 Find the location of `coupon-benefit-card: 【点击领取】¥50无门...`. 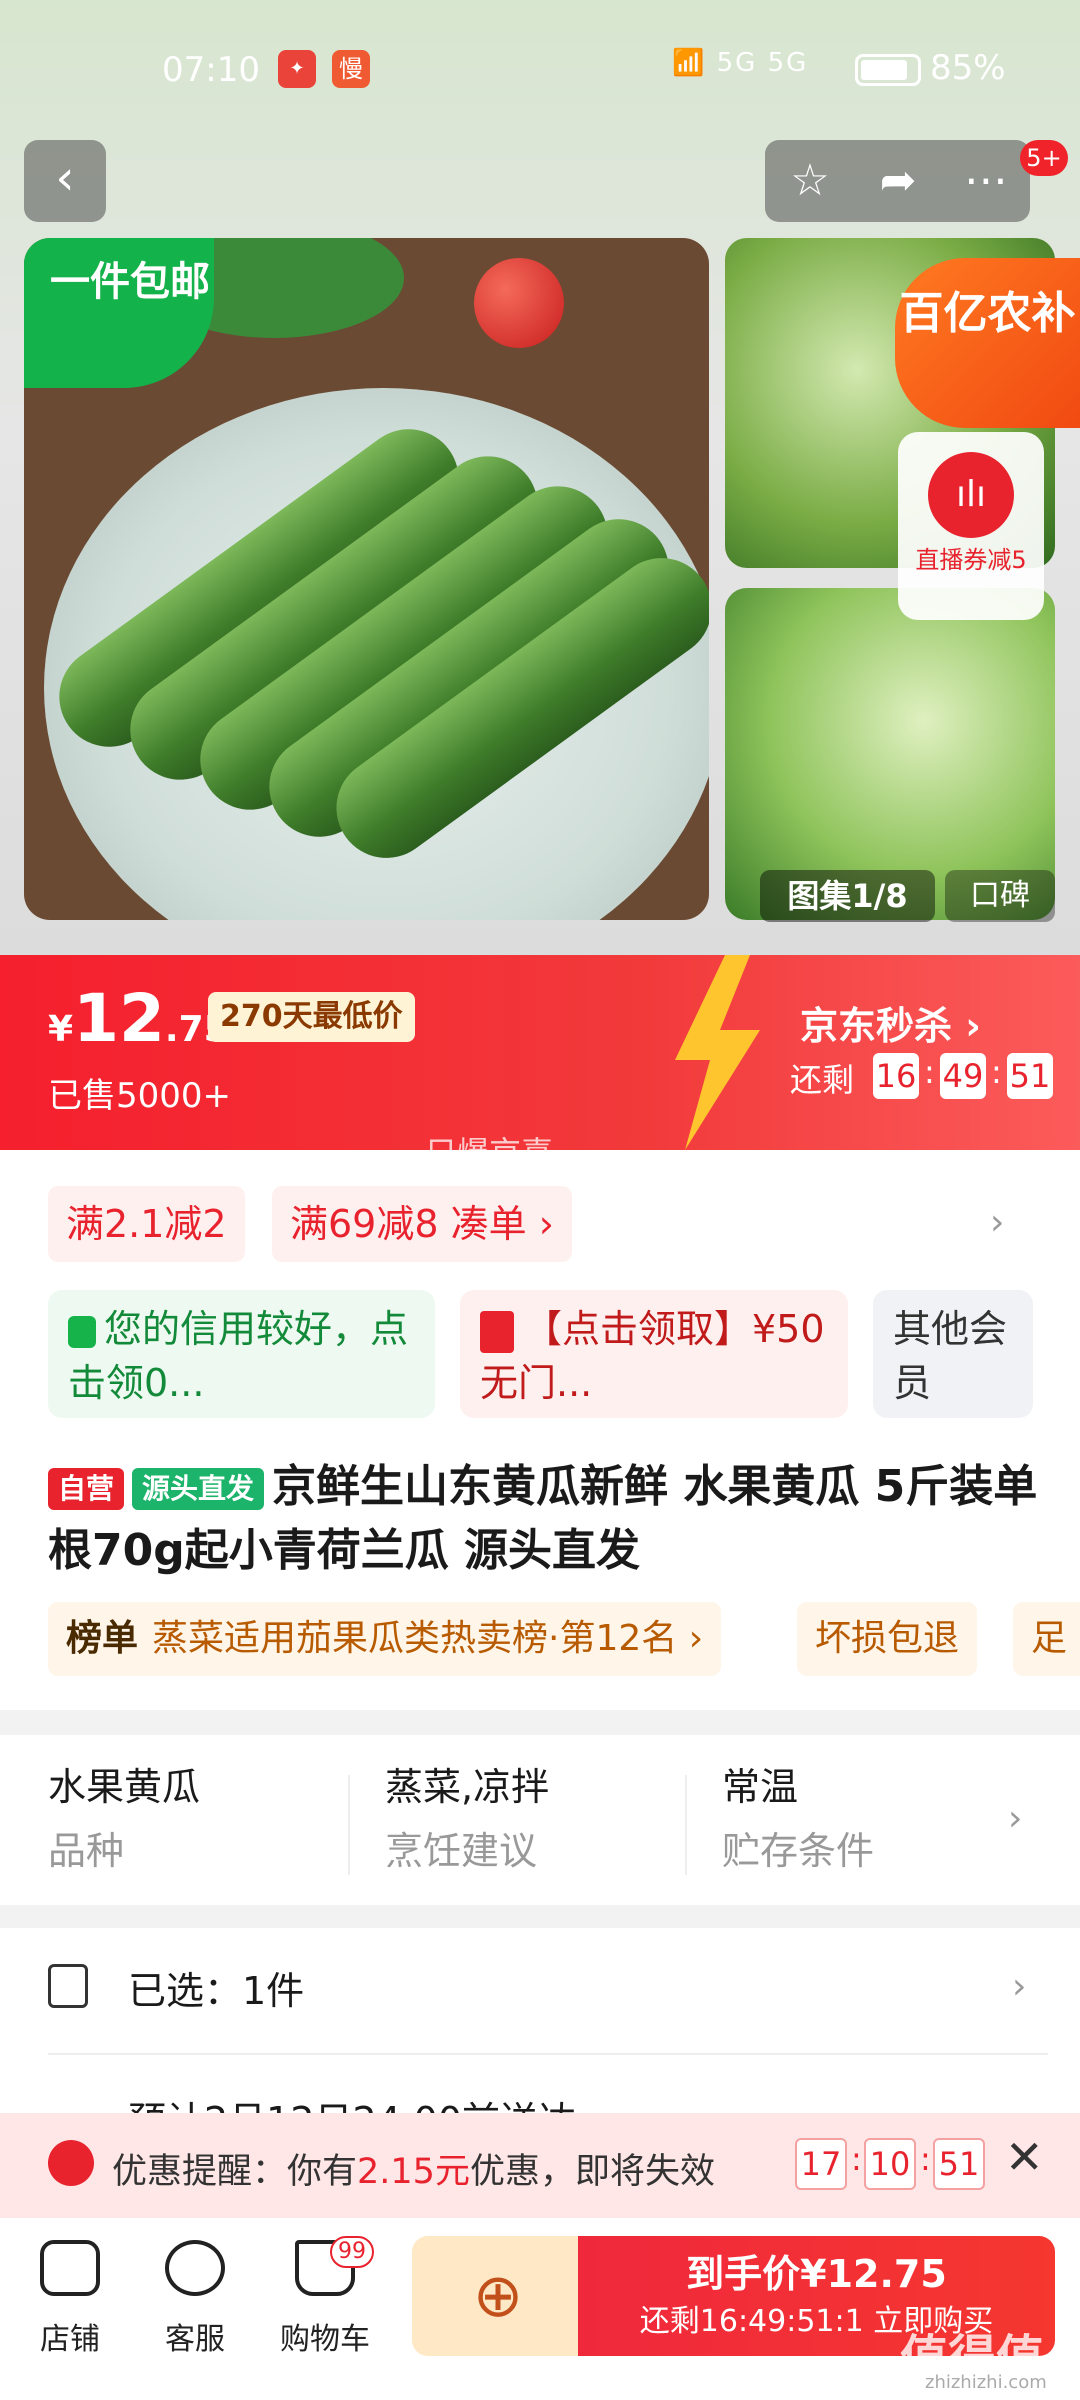

coupon-benefit-card: 【点击领取】¥50无门... is located at coordinates (654, 1354).